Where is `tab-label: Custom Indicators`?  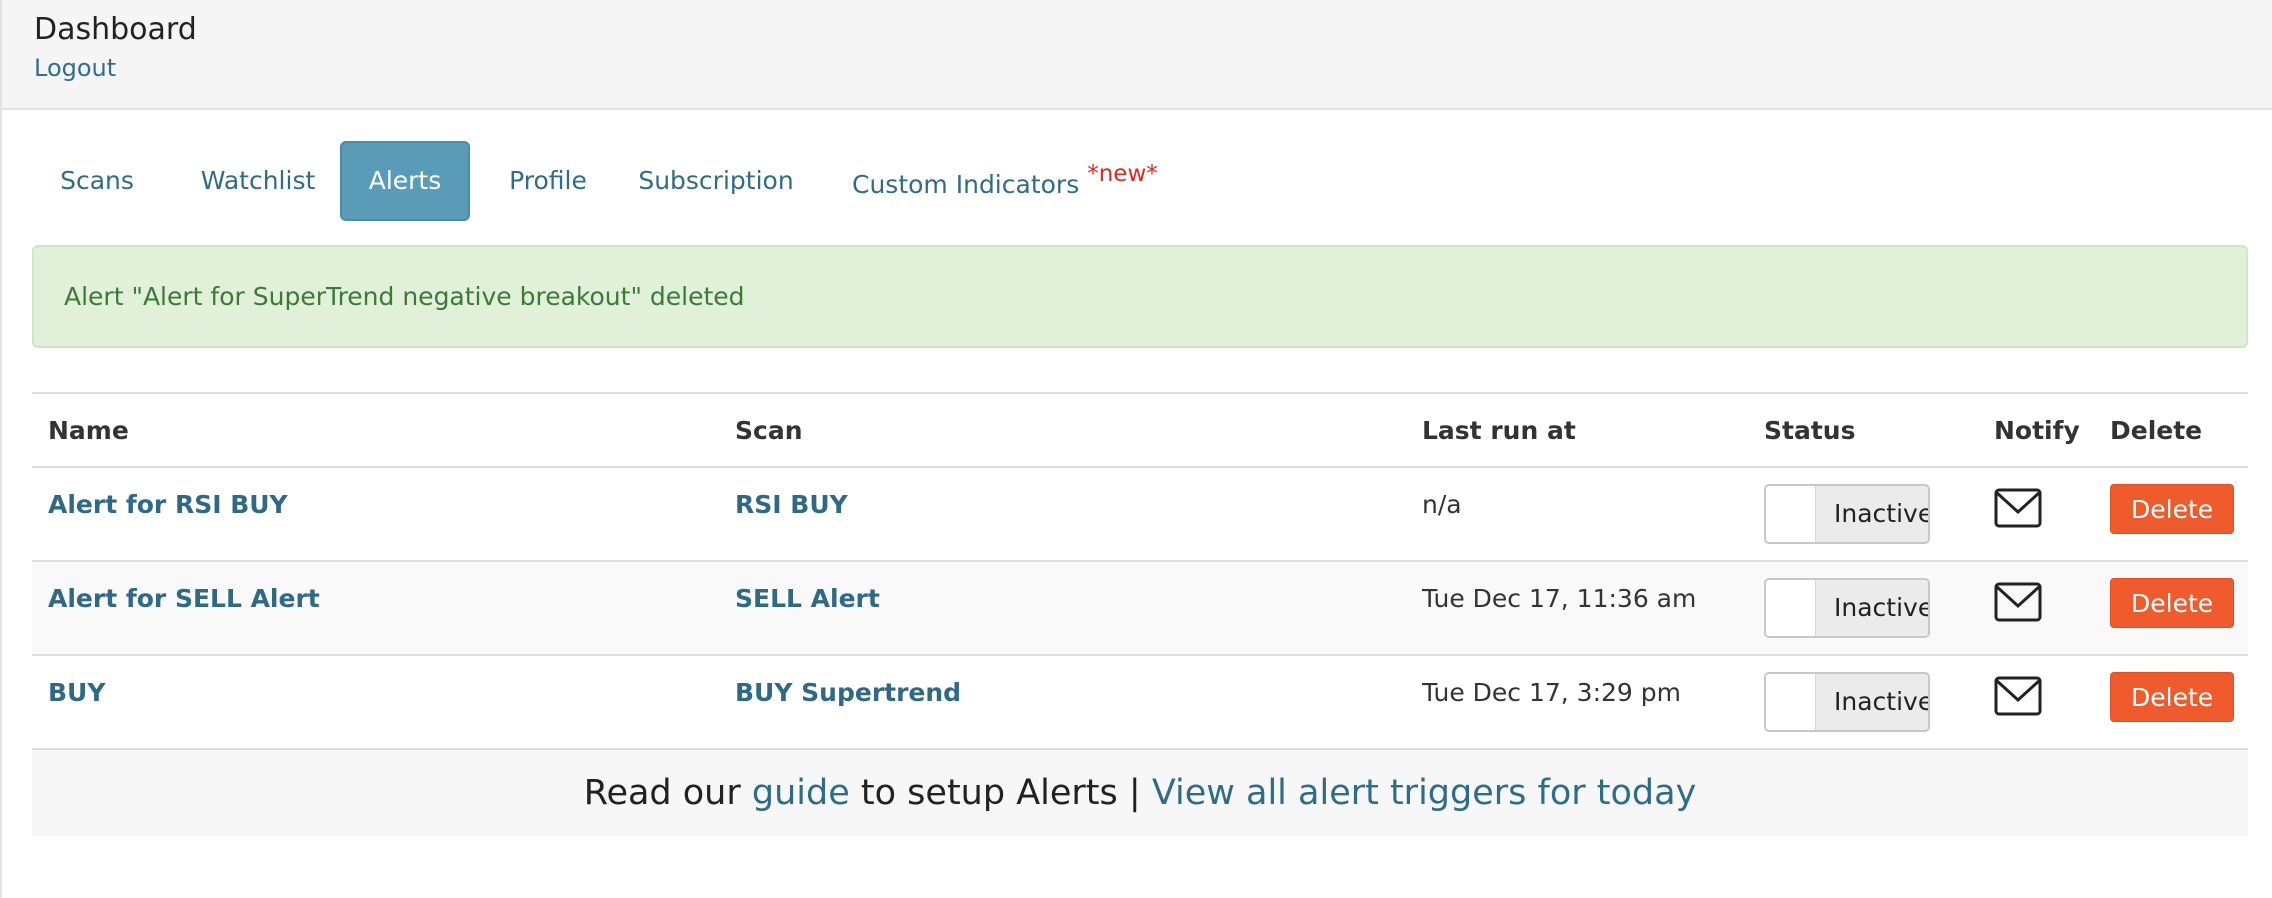 tab-label: Custom Indicators is located at coordinates (966, 184).